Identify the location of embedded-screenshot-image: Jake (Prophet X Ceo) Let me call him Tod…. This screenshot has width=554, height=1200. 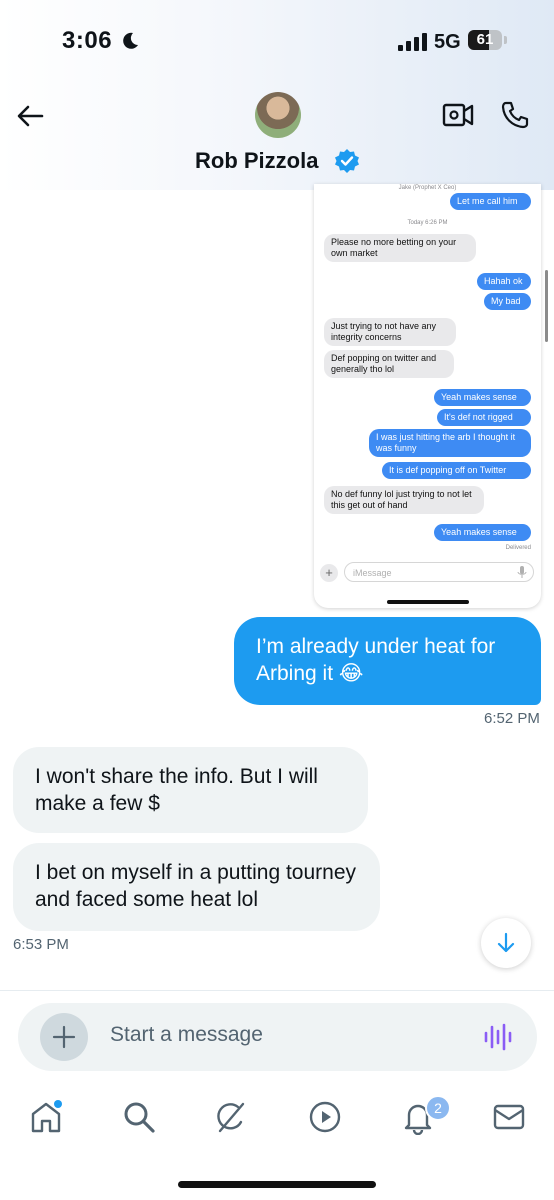
(427, 396).